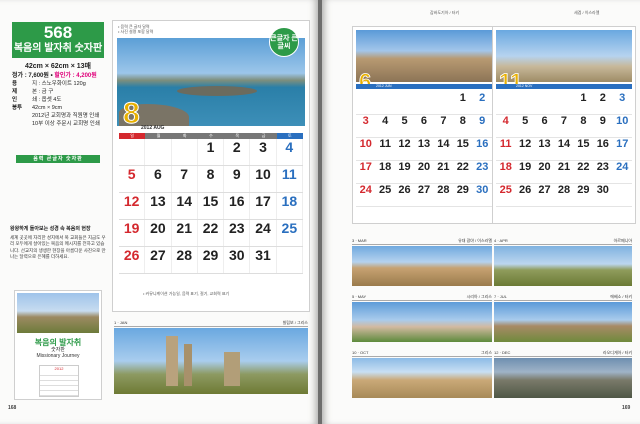 This screenshot has width=640, height=424. What do you see at coordinates (422, 378) in the screenshot?
I see `strip-photo-columns` at bounding box center [422, 378].